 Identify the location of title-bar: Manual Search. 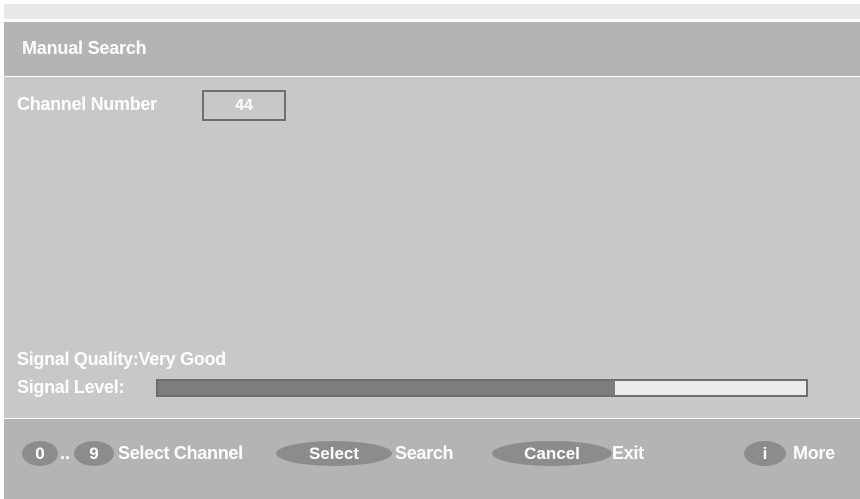
(432, 49).